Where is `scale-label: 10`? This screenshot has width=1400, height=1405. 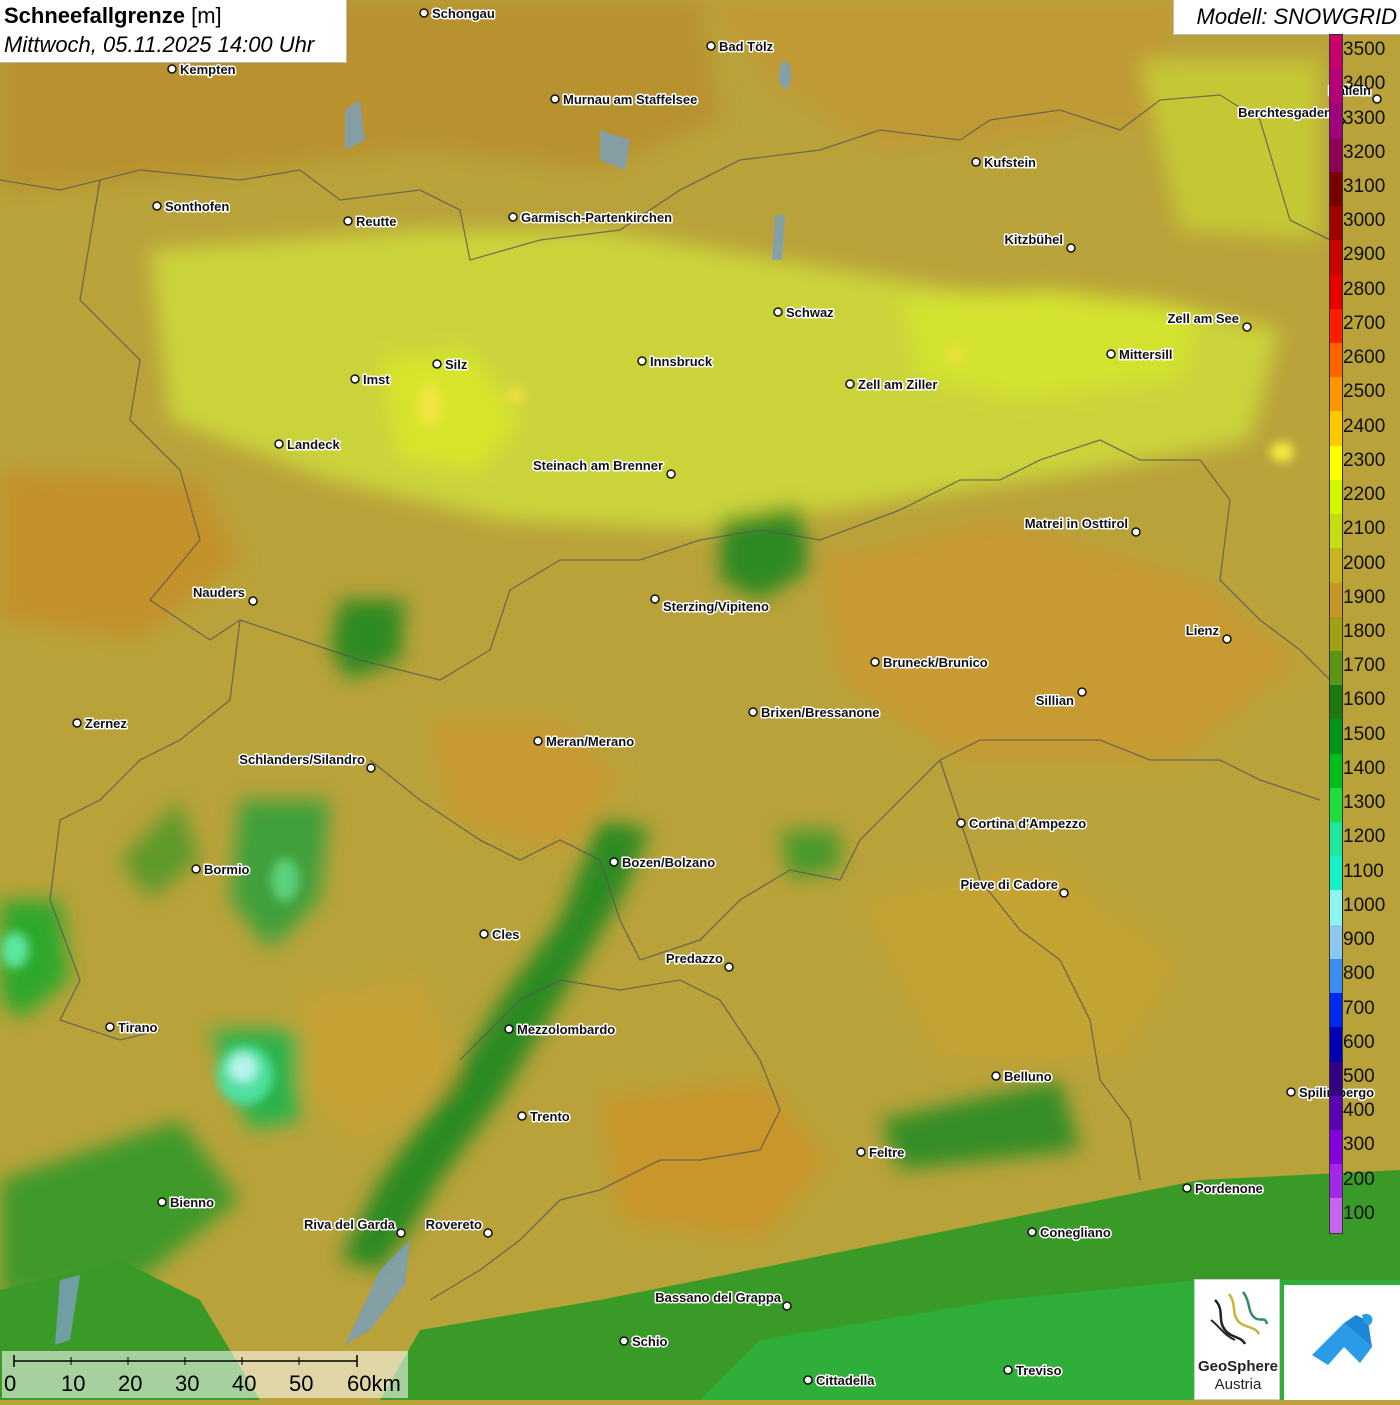
scale-label: 10 is located at coordinates (73, 1383).